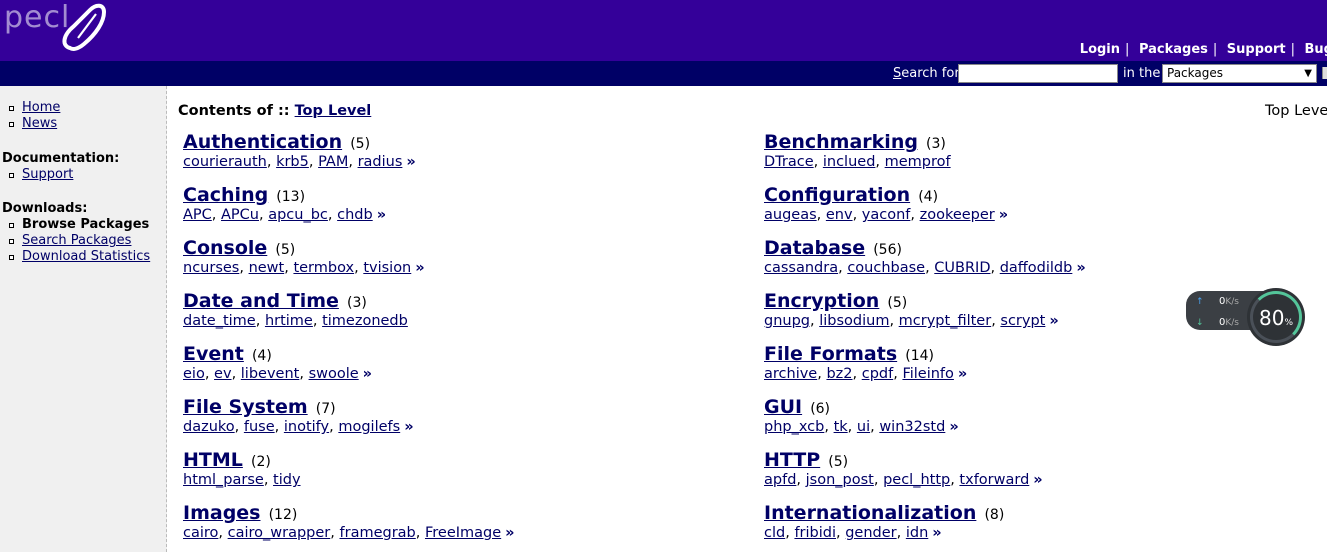 The height and width of the screenshot is (552, 1327). I want to click on subcategory-link: yaconf, so click(886, 215).